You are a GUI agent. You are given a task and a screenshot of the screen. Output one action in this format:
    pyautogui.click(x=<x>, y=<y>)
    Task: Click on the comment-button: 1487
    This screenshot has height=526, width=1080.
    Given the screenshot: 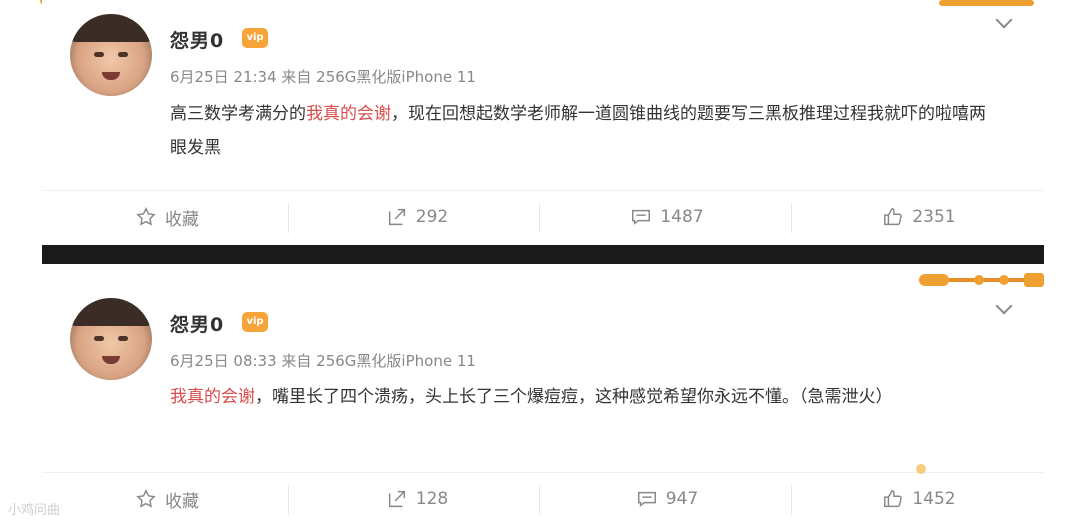 What is the action you would take?
    pyautogui.click(x=667, y=217)
    